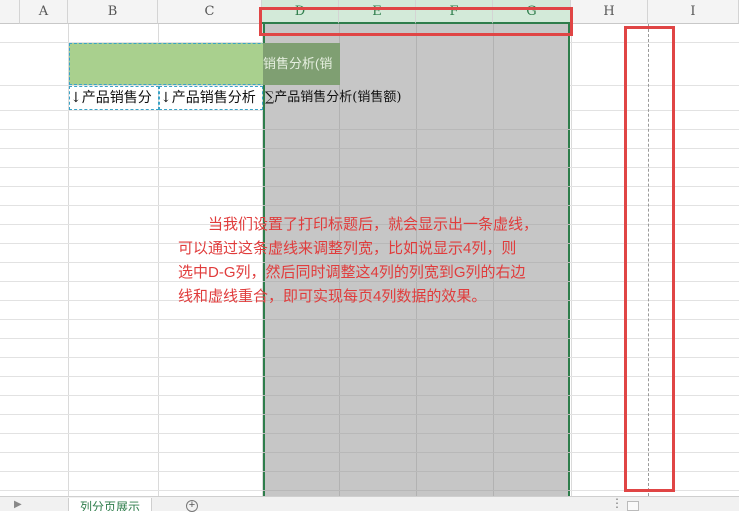 This screenshot has height=512, width=739. Describe the element at coordinates (332, 296) in the screenshot. I see `annotation-line-4: 线和虚线重合，即可实现每页4列数据的效果。` at that location.